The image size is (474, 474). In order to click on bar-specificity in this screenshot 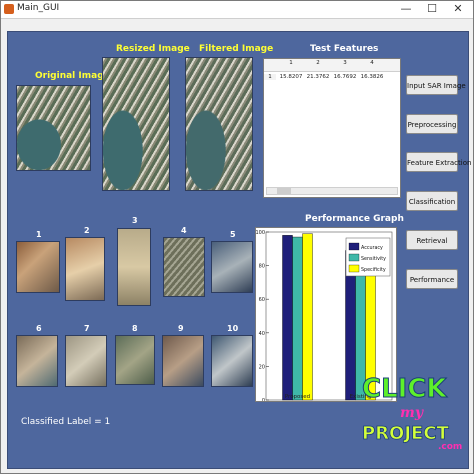, I will do `click(307, 317)`.